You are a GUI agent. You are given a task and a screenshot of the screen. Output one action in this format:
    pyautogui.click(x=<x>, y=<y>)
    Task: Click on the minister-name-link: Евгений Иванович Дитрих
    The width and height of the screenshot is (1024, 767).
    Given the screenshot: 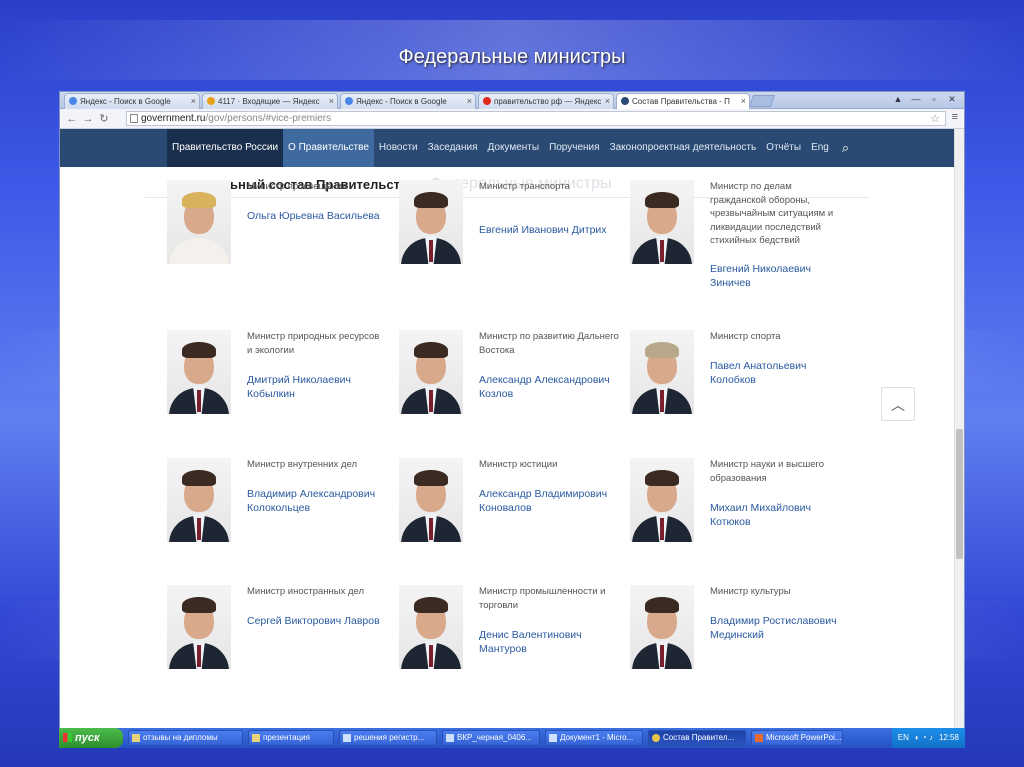 What is the action you would take?
    pyautogui.click(x=549, y=230)
    